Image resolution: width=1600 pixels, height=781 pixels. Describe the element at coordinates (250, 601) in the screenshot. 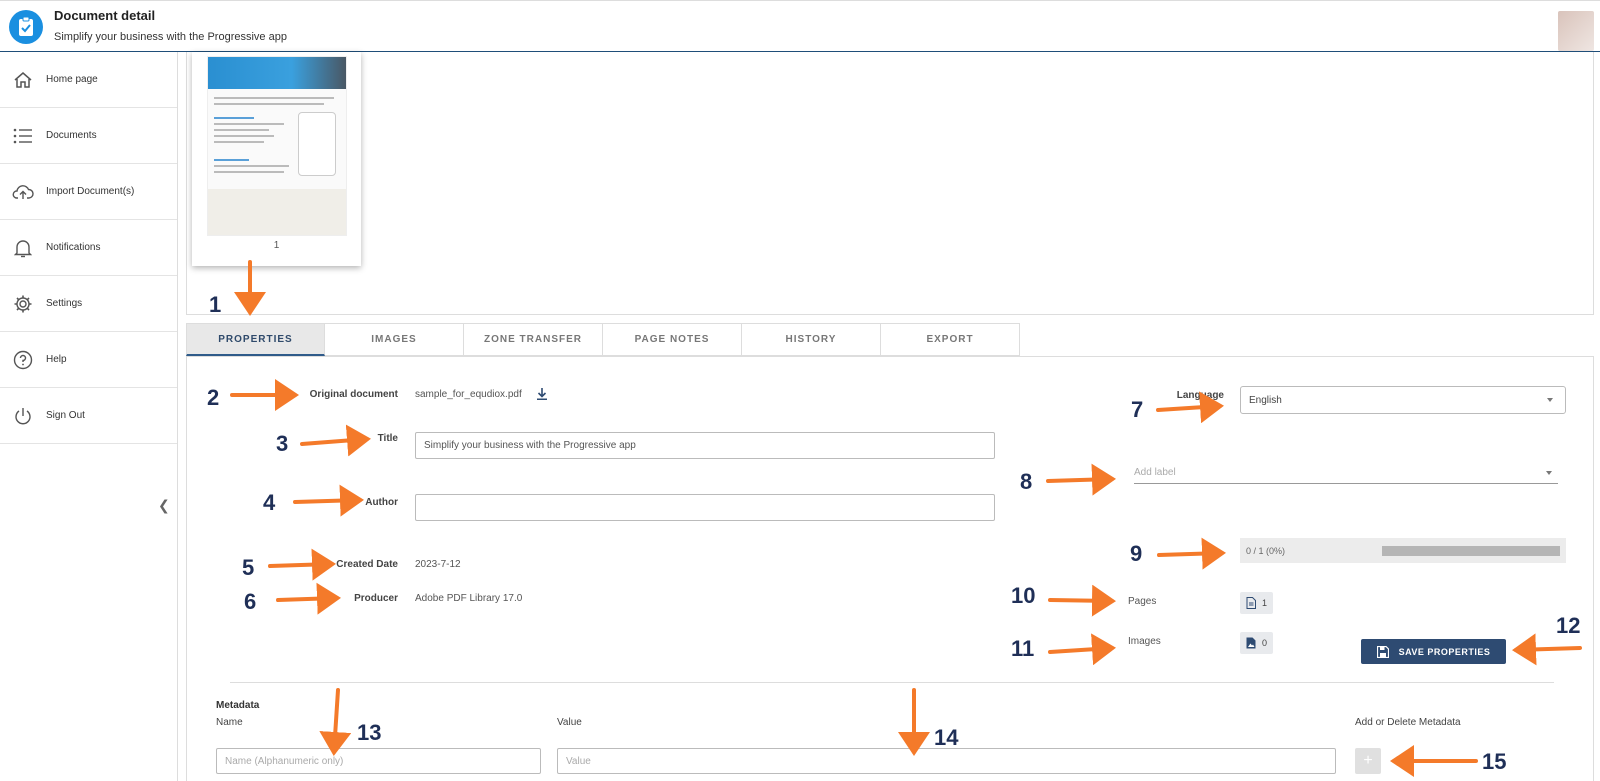

I see `annotation-number: 6` at that location.